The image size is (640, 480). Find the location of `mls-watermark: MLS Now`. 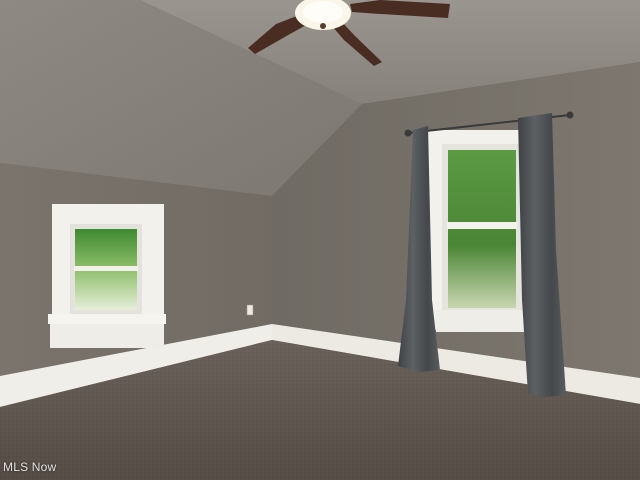

mls-watermark: MLS Now is located at coordinates (30, 467).